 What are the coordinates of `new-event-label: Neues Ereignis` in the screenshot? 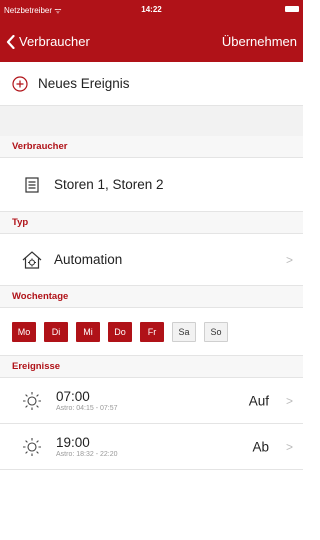 It's located at (84, 83).